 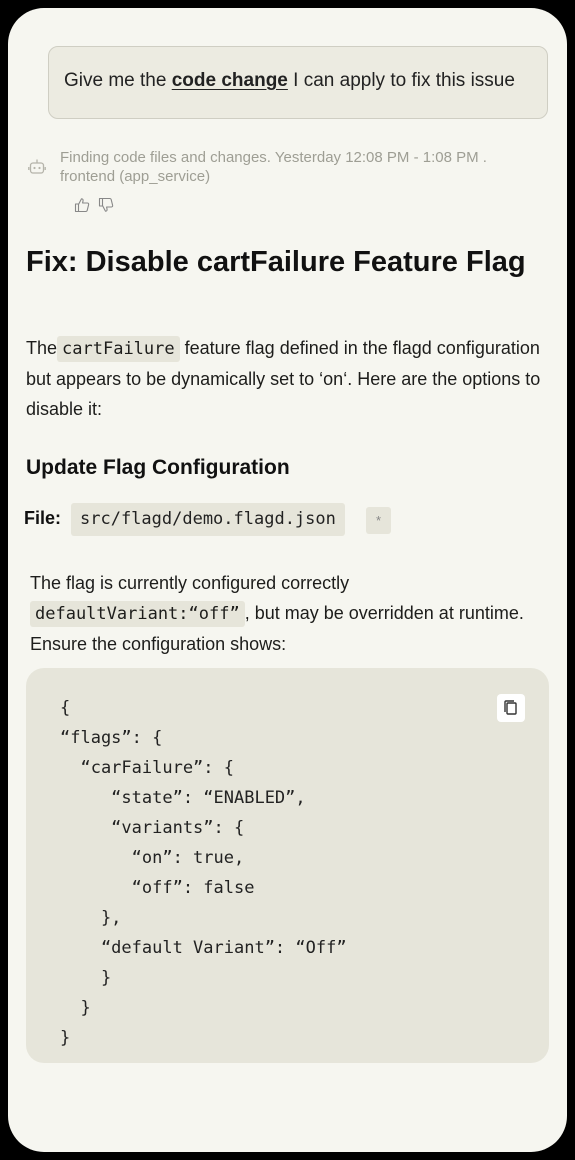 What do you see at coordinates (229, 80) in the screenshot?
I see `user-message-emphasis: code change` at bounding box center [229, 80].